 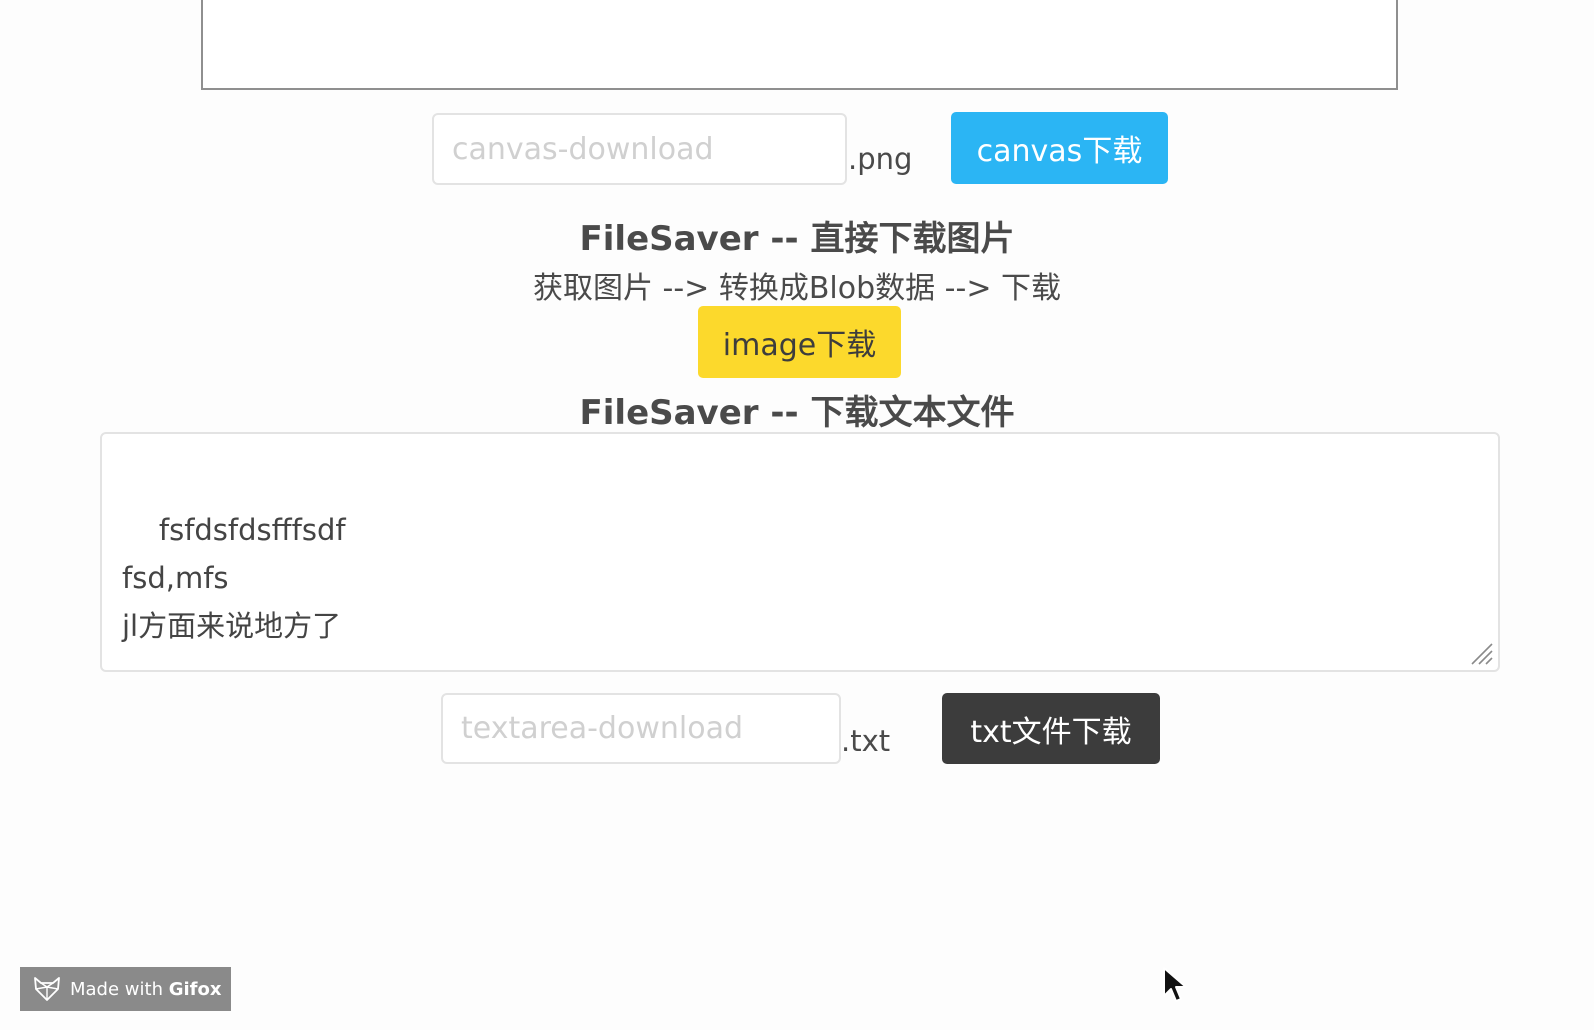 I want to click on gifox-fox-icon, so click(x=47, y=989).